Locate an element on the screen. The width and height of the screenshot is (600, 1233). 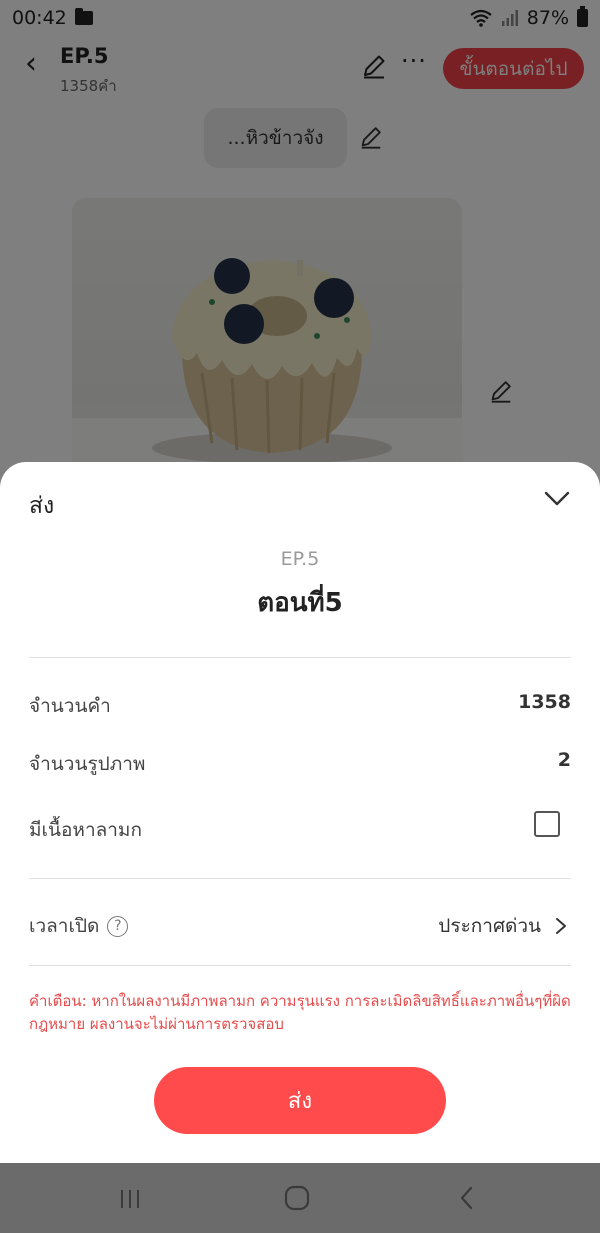
word-count-row-value: 1358 is located at coordinates (544, 702).